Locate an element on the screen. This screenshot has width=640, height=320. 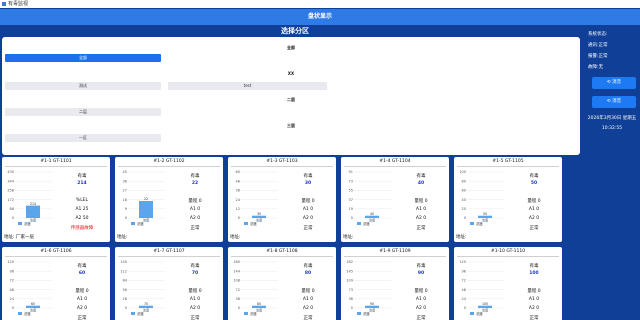
y-tick-label: 108 is located at coordinates (236, 281).